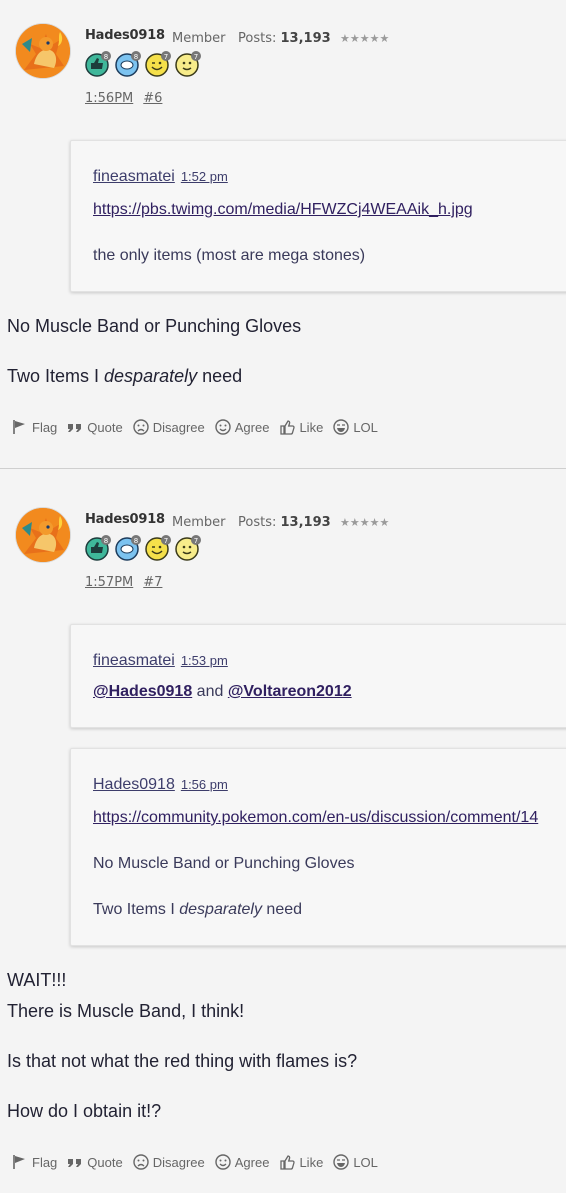 This screenshot has height=1193, width=566. Describe the element at coordinates (204, 660) in the screenshot. I see `quote-time-link: 1:53 pm` at that location.